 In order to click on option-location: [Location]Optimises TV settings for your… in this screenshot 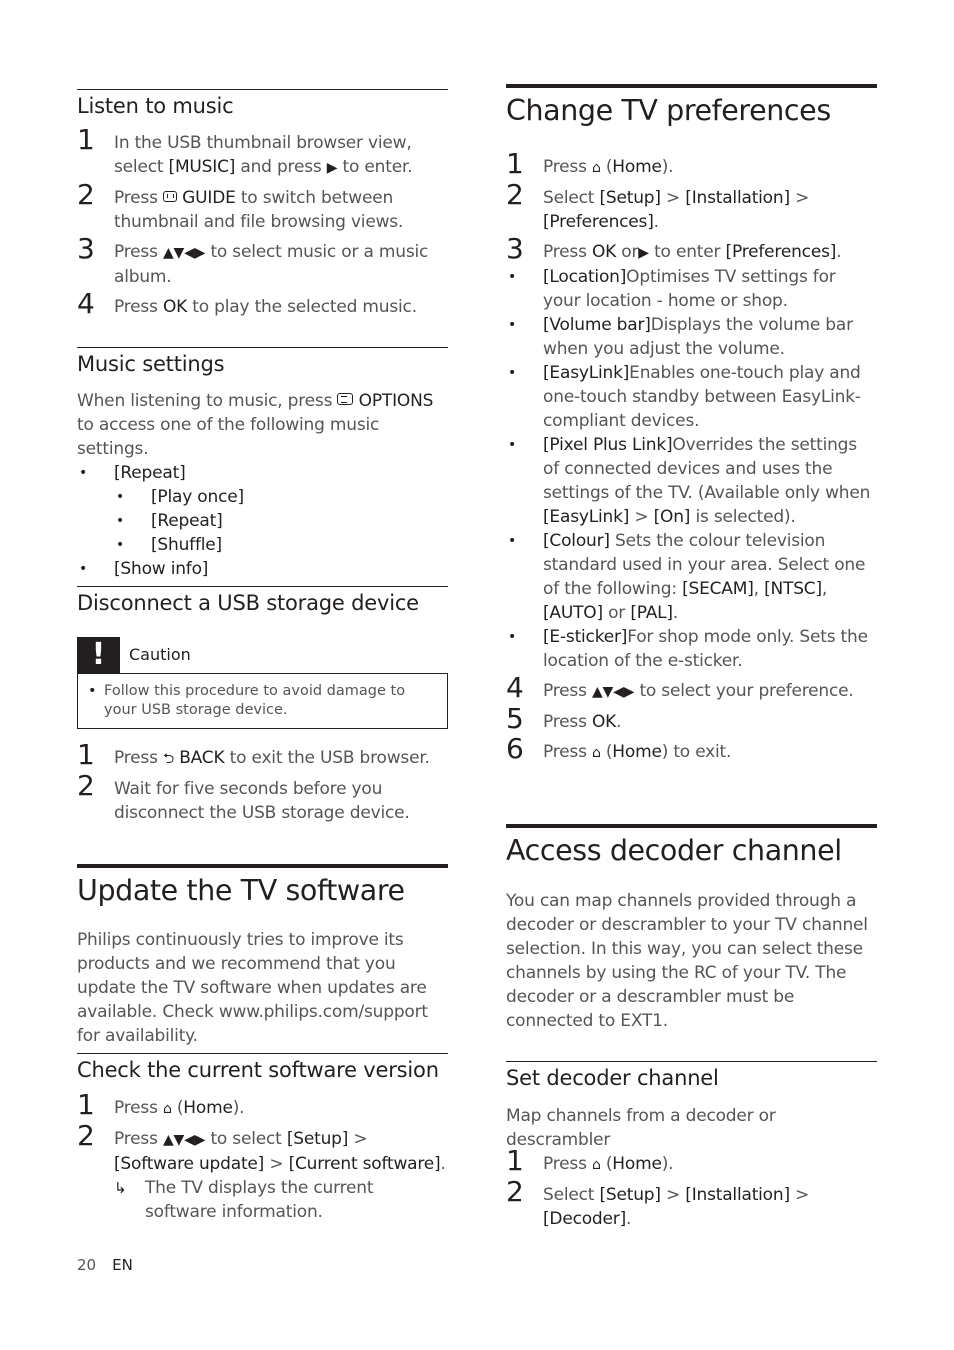, I will do `click(691, 289)`.